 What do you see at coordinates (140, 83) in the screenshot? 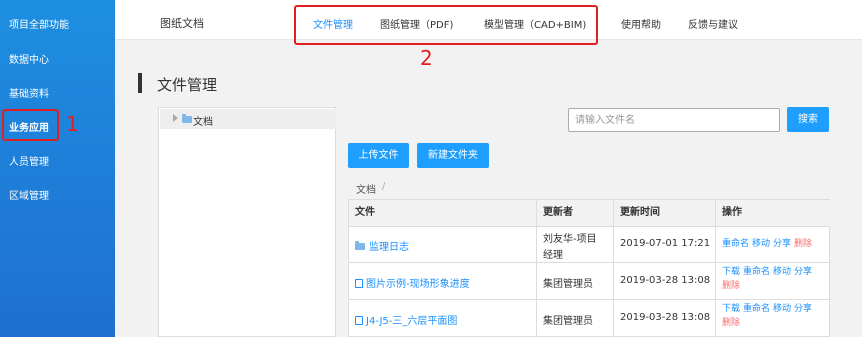
I see `title-accent-bar` at bounding box center [140, 83].